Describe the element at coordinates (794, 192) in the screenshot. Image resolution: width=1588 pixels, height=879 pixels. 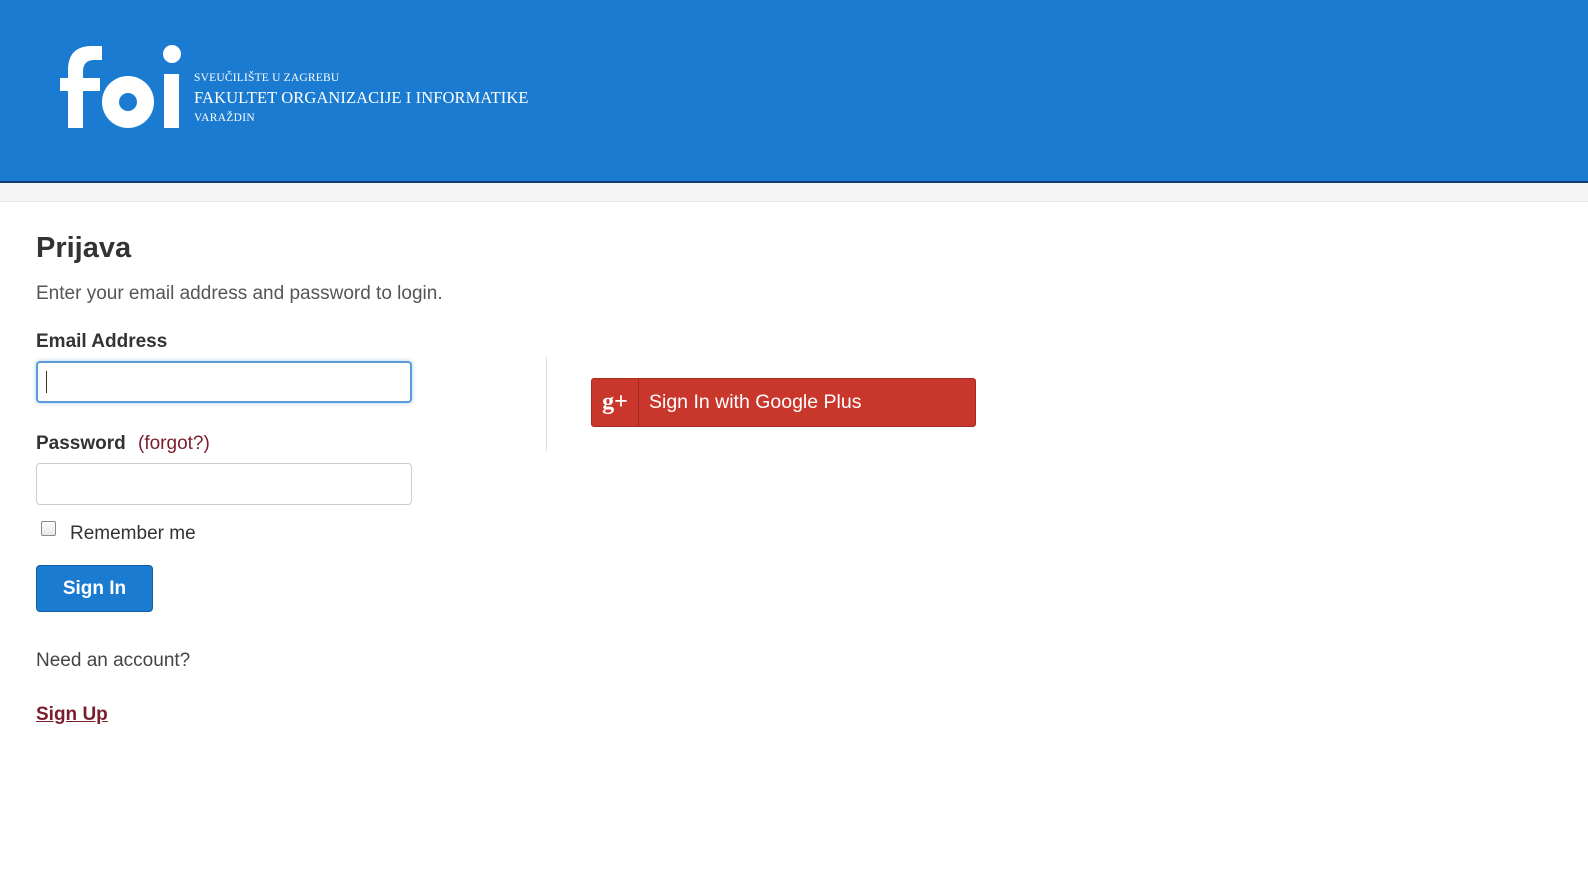
I see `sub-navbar` at that location.